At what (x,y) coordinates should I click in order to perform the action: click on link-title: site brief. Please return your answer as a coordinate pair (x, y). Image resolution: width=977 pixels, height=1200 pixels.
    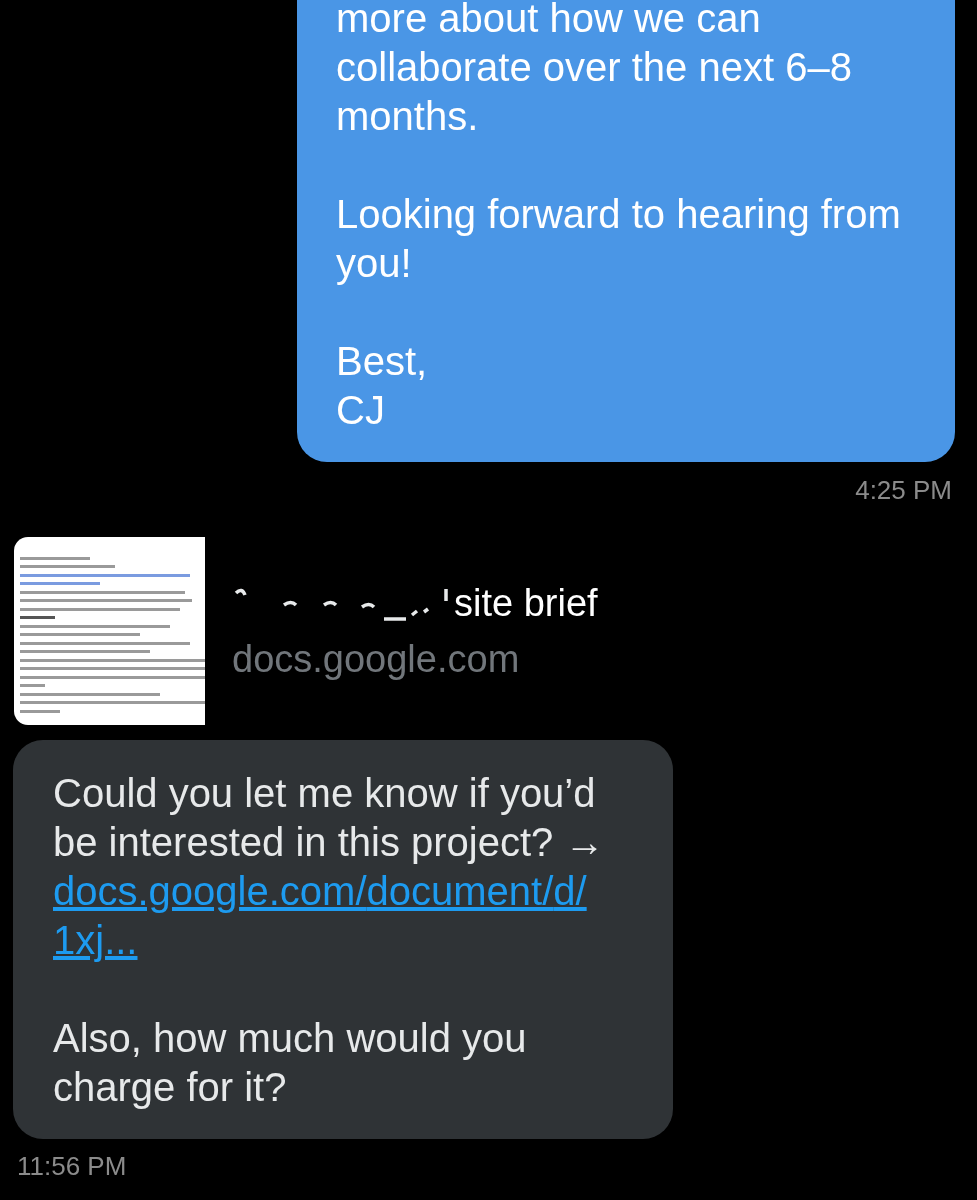
    Looking at the image, I should click on (526, 603).